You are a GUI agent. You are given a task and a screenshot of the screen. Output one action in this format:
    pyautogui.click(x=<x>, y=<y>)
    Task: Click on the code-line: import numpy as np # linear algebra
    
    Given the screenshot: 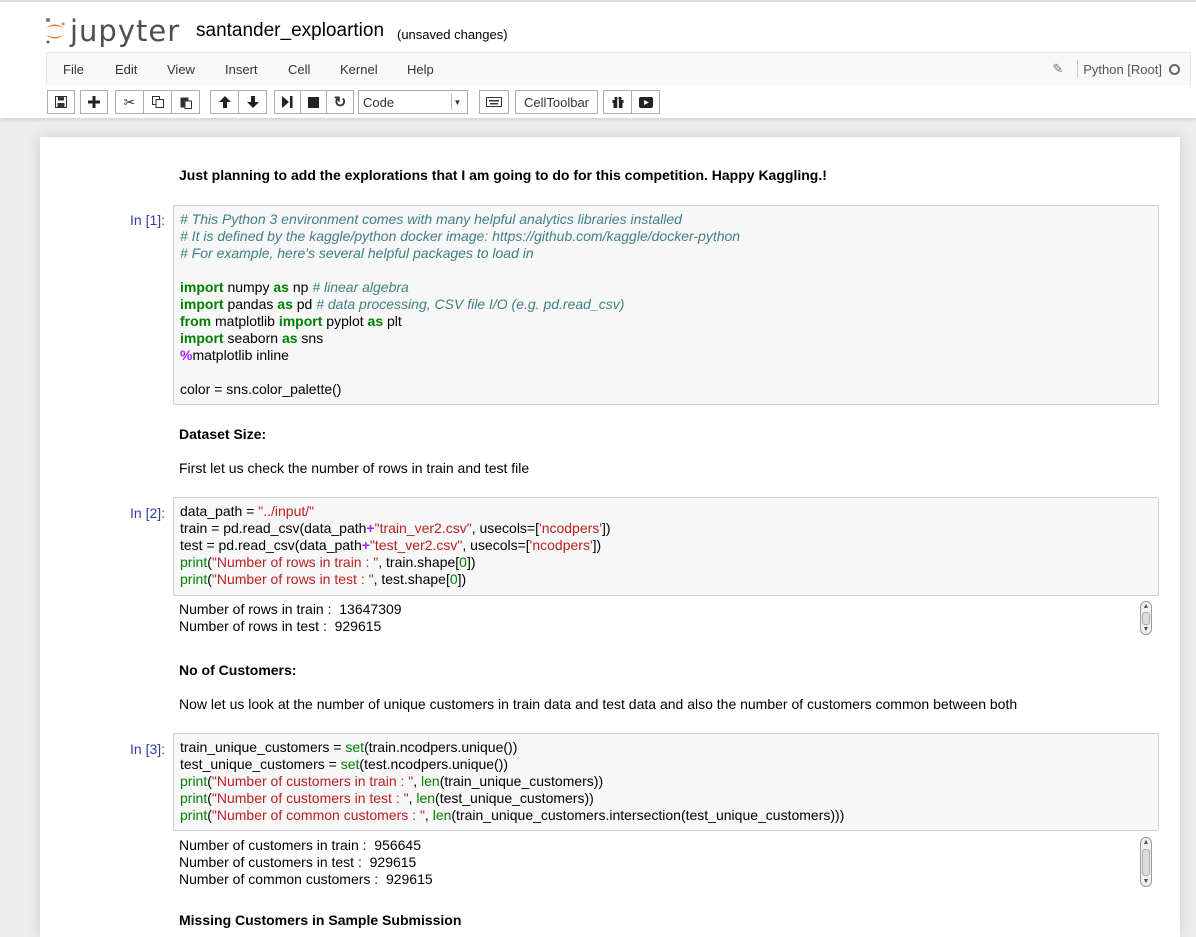 What is the action you would take?
    pyautogui.click(x=666, y=287)
    